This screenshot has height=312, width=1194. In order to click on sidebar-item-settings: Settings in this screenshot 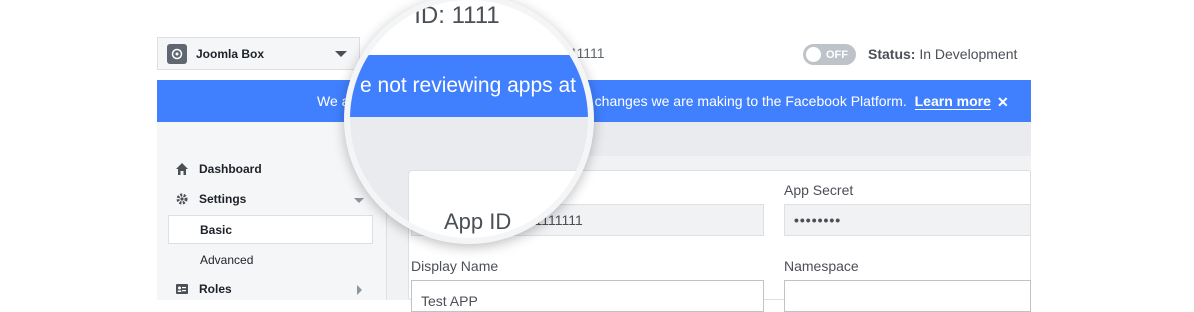, I will do `click(210, 199)`.